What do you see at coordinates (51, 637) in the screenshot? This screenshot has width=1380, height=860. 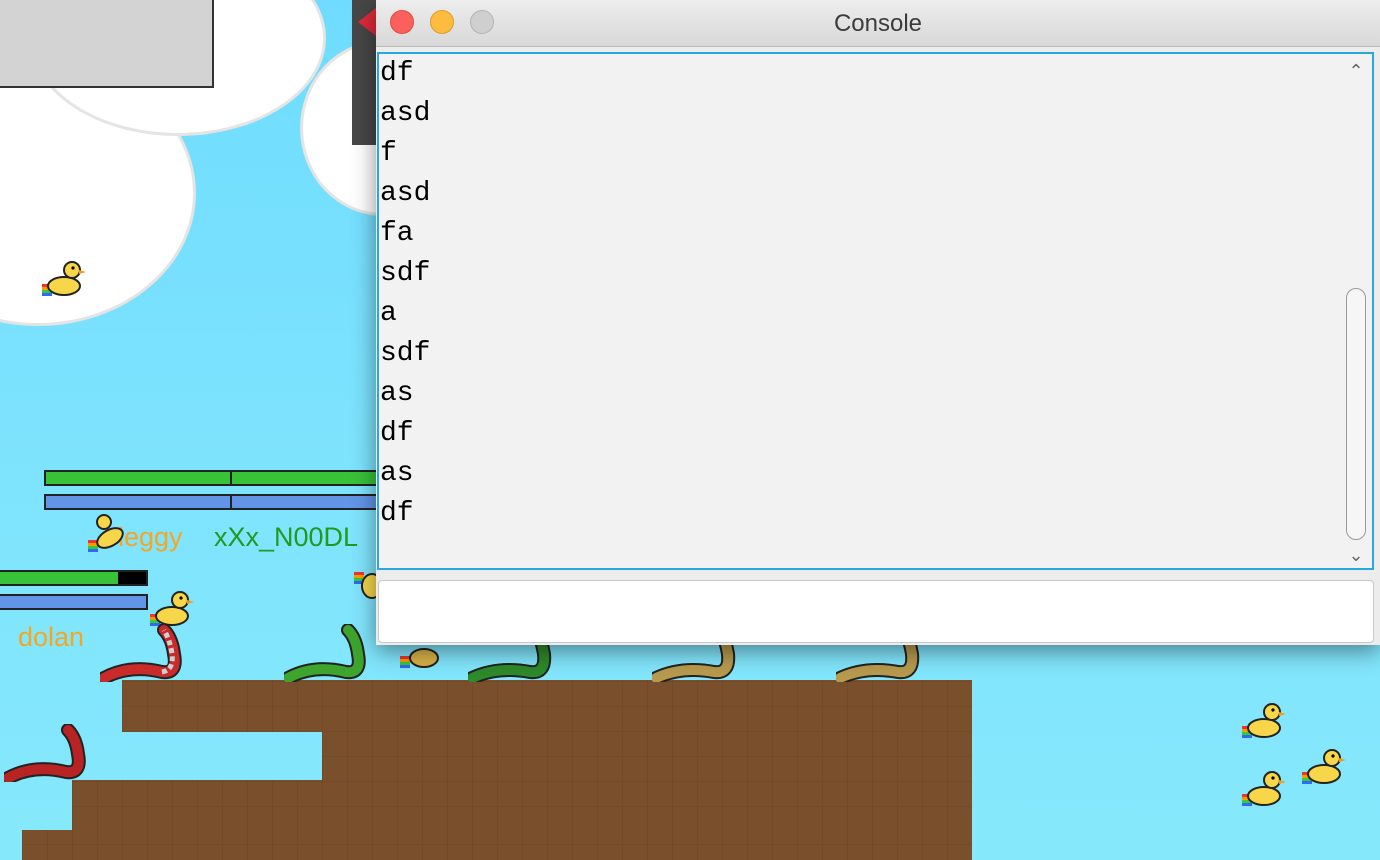 I see `player-name-dolan: dolan` at bounding box center [51, 637].